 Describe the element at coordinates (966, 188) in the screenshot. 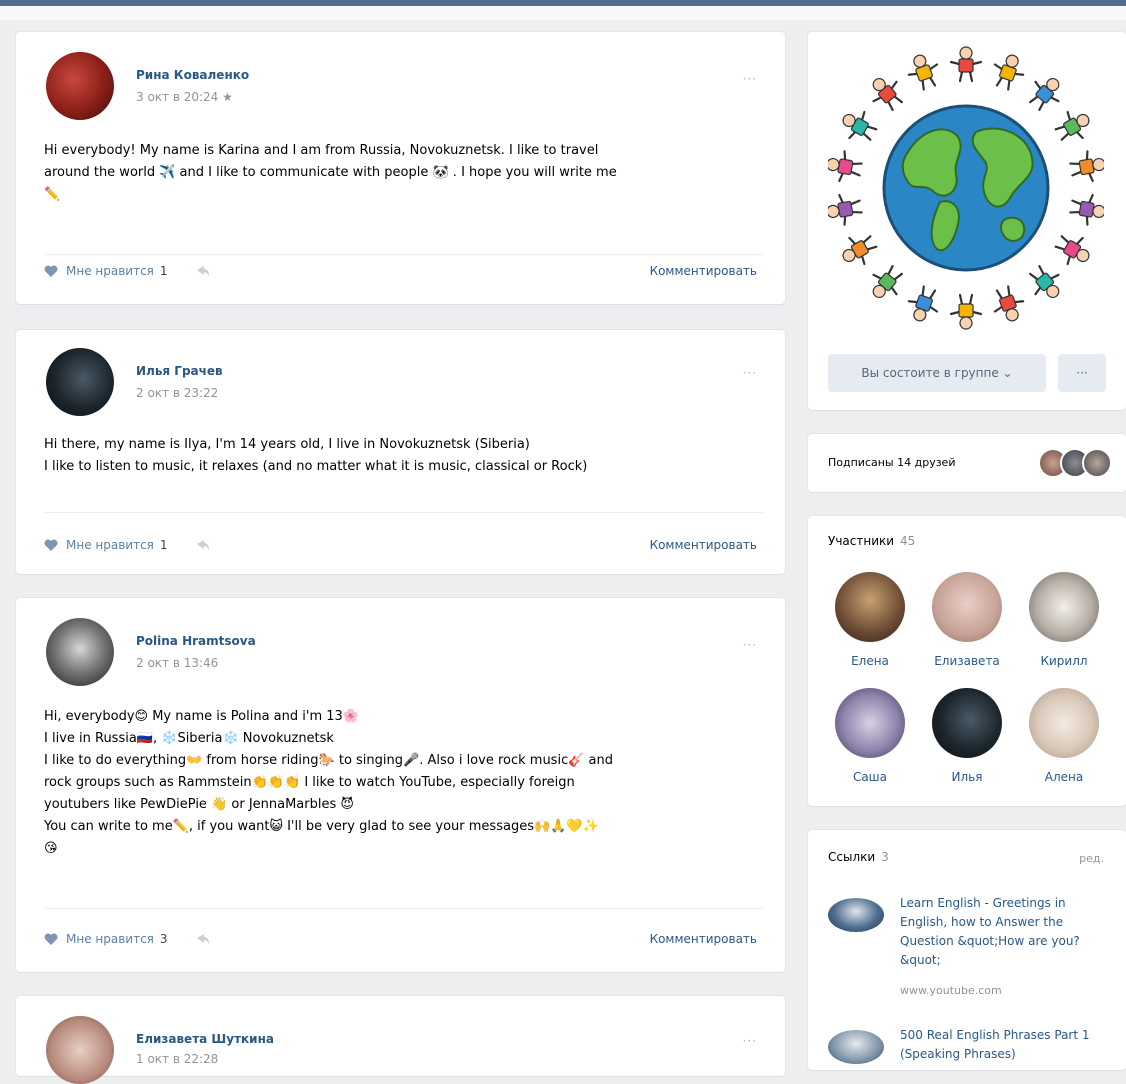

I see `group-cover-image` at that location.